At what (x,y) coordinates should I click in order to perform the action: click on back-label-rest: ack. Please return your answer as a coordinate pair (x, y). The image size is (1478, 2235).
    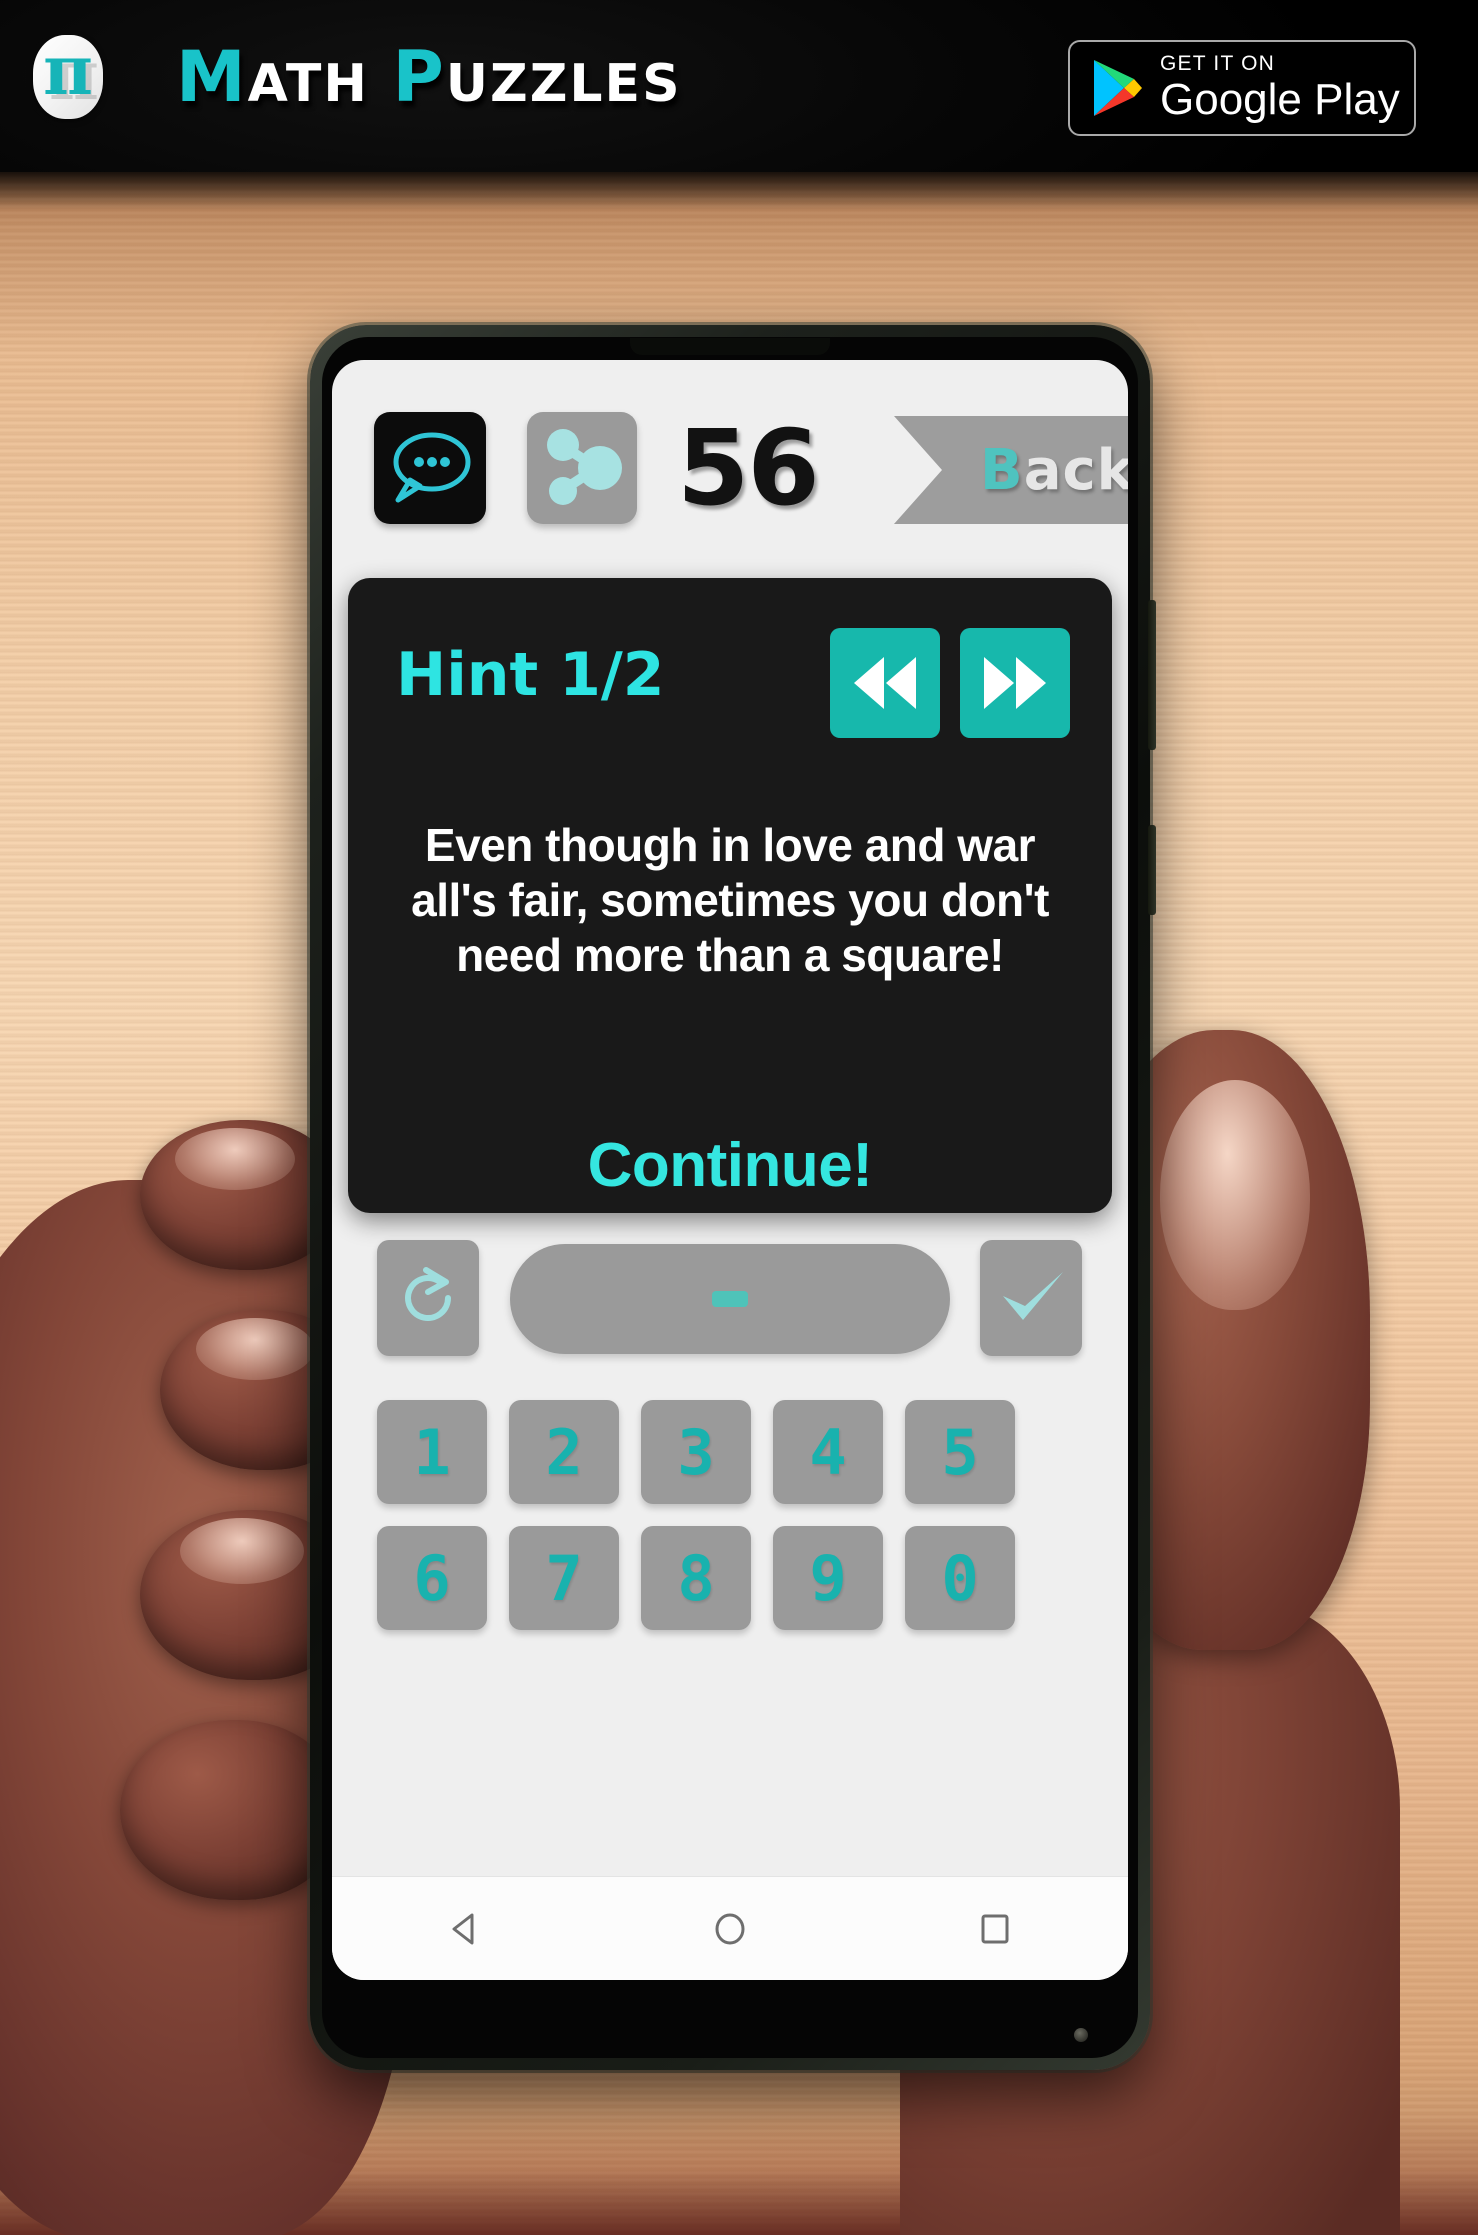
    Looking at the image, I should click on (1075, 470).